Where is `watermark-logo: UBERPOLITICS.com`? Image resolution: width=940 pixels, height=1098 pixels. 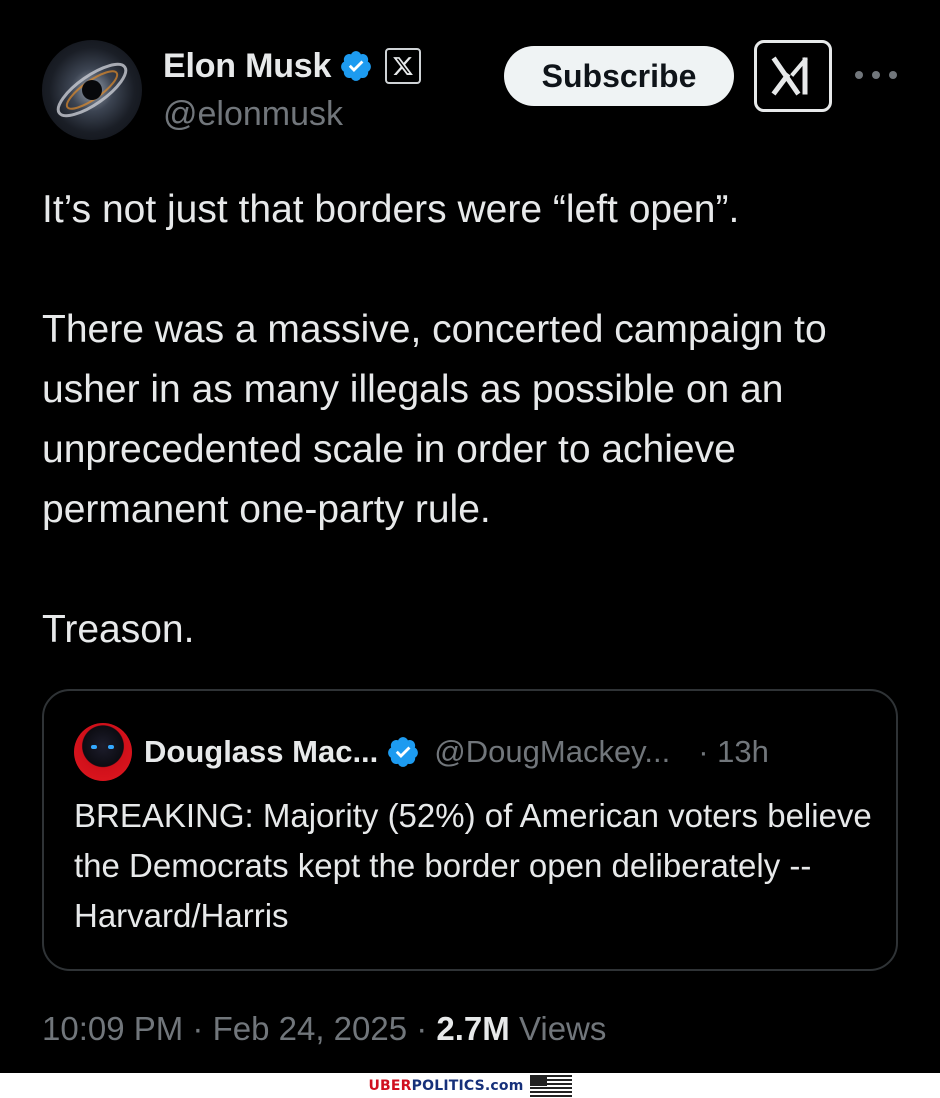 watermark-logo: UBERPOLITICS.com is located at coordinates (446, 1085).